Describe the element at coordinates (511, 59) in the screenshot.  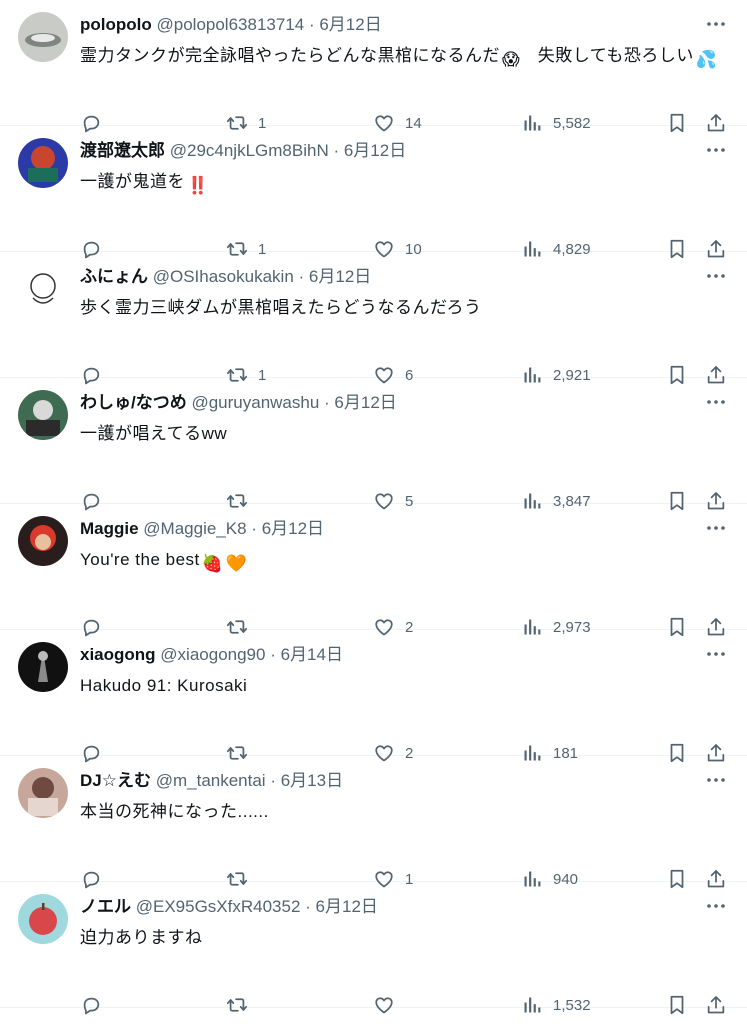
I see `emoji: 😱` at that location.